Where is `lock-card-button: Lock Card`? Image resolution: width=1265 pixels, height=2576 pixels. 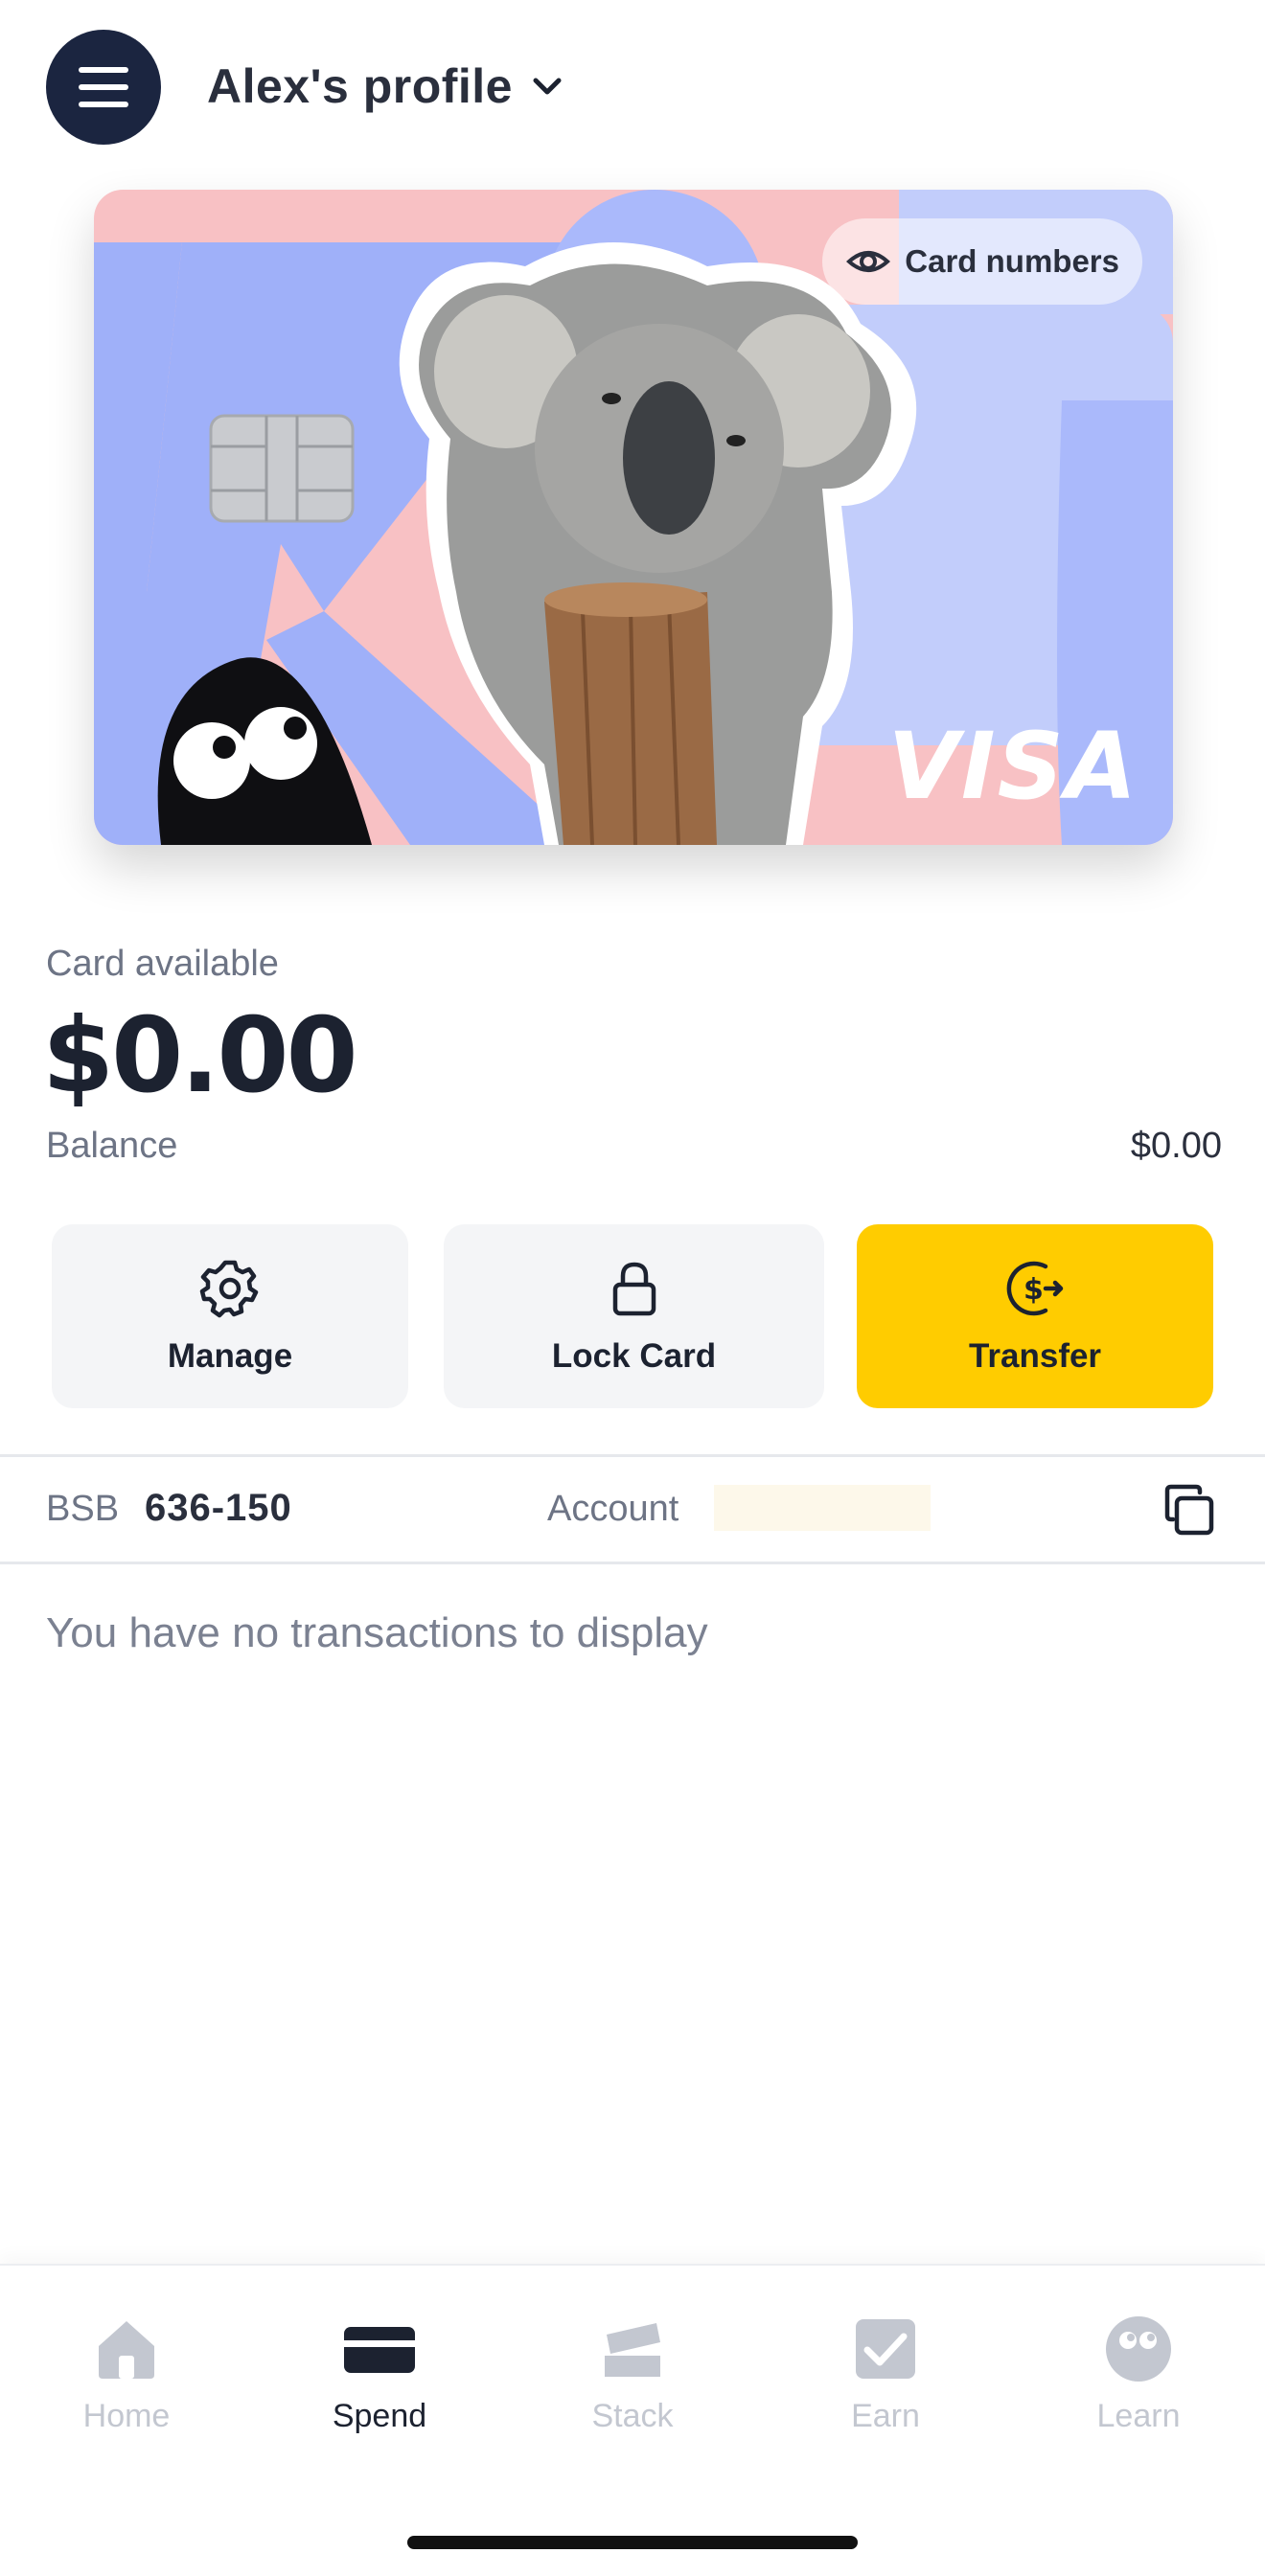 lock-card-button: Lock Card is located at coordinates (634, 1316).